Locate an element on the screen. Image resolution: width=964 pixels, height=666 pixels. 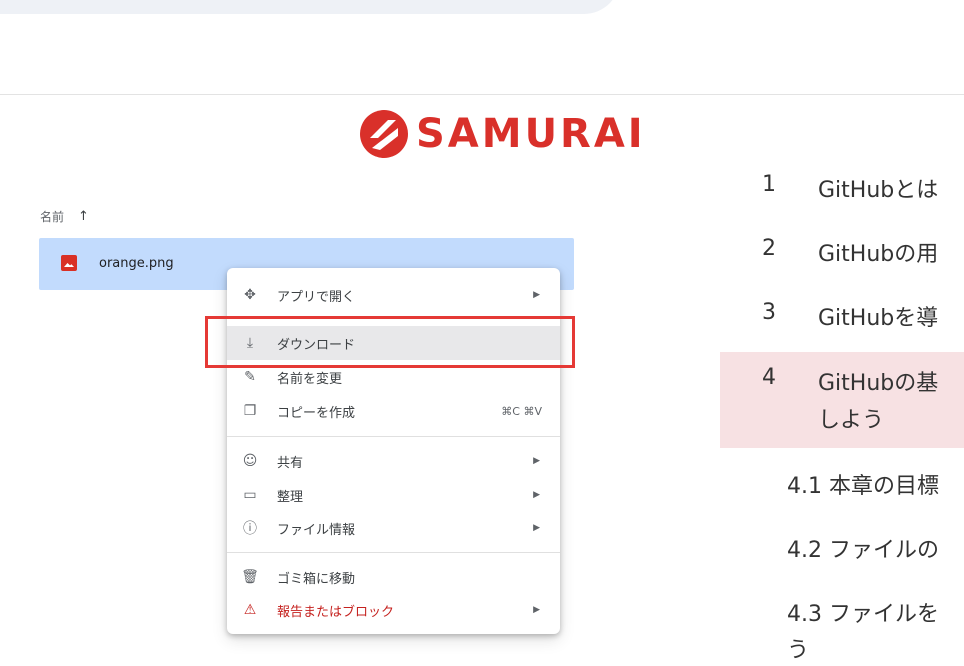
toc-subitem: 4.1 本章の目標 is located at coordinates (875, 485).